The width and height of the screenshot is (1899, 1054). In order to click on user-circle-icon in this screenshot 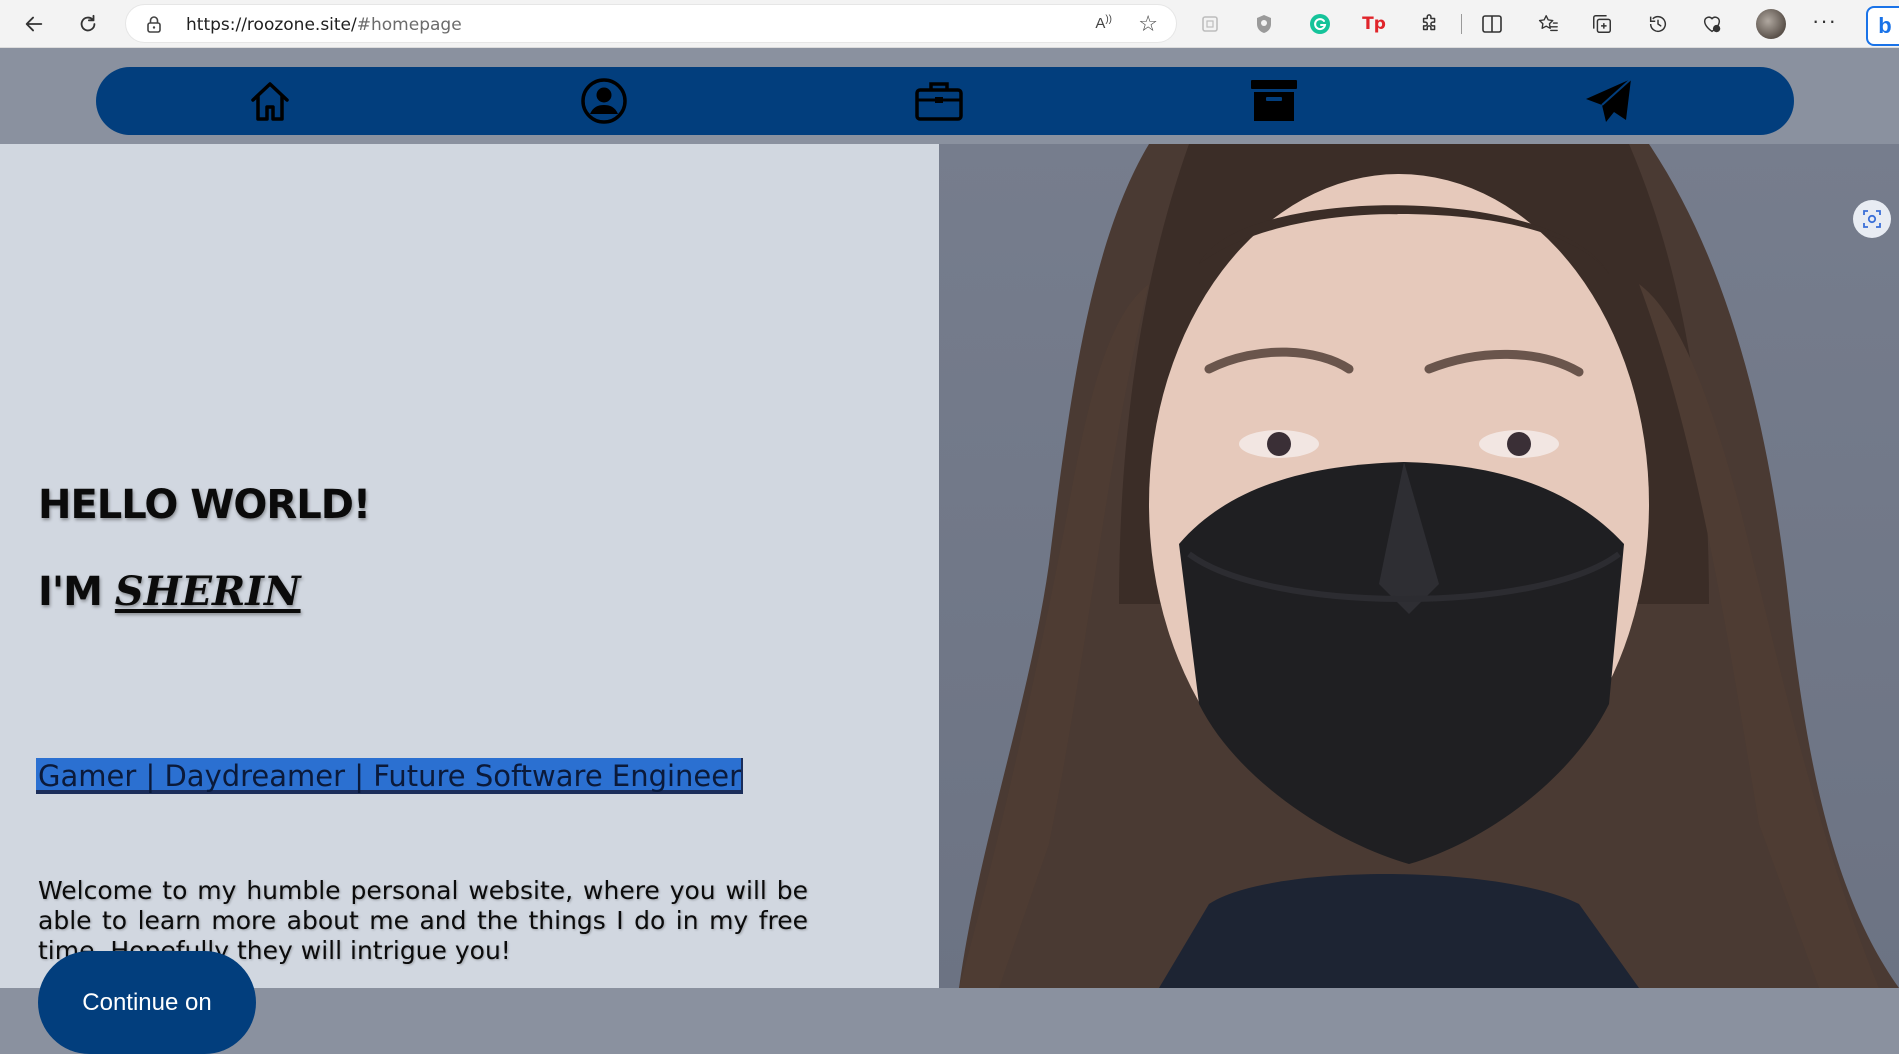, I will do `click(604, 101)`.